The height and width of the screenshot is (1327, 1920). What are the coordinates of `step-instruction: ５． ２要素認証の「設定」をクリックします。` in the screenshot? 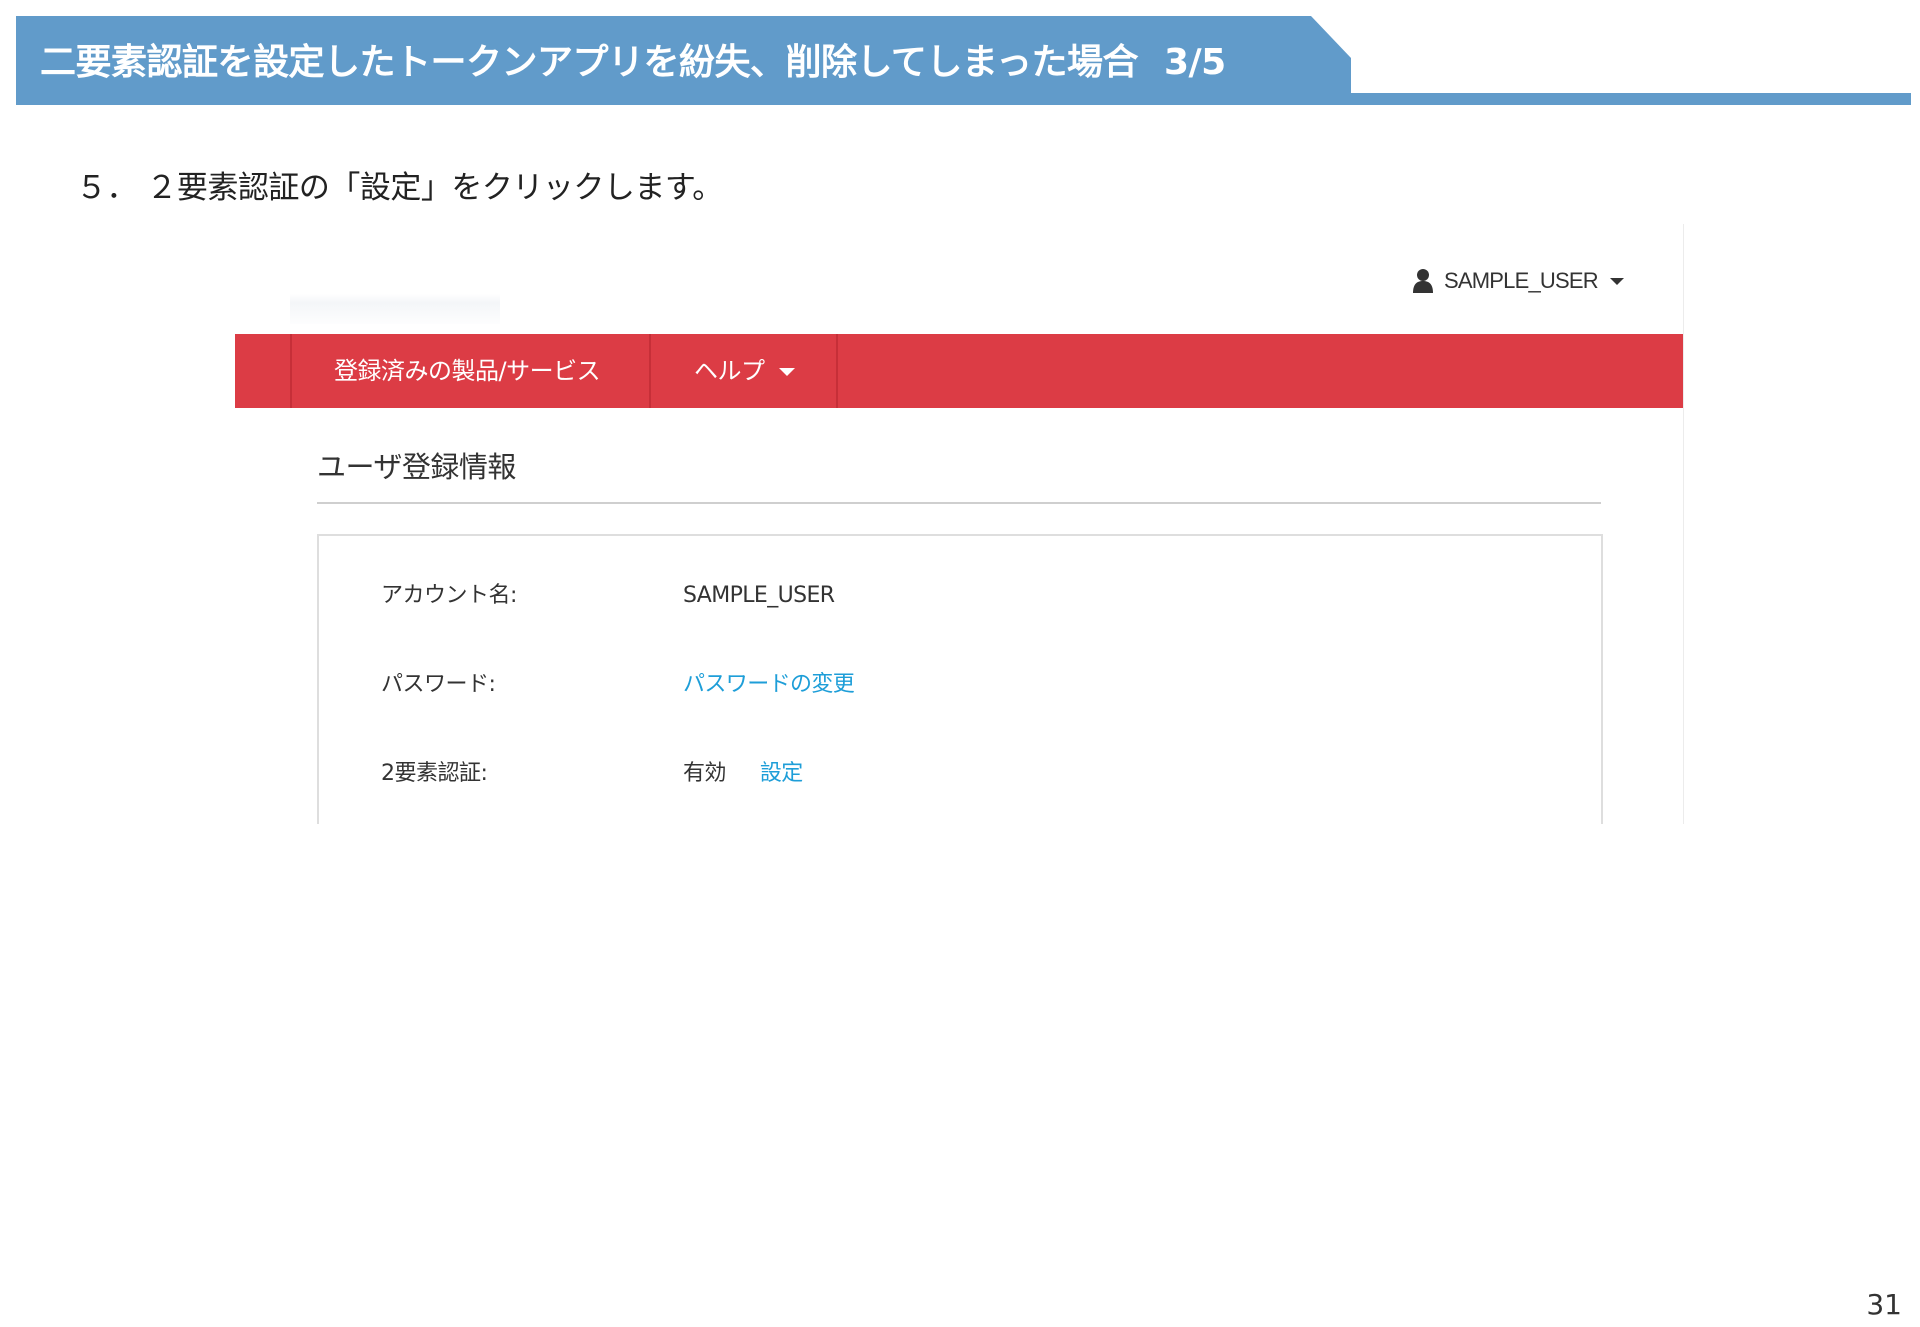 It's located at (399, 188).